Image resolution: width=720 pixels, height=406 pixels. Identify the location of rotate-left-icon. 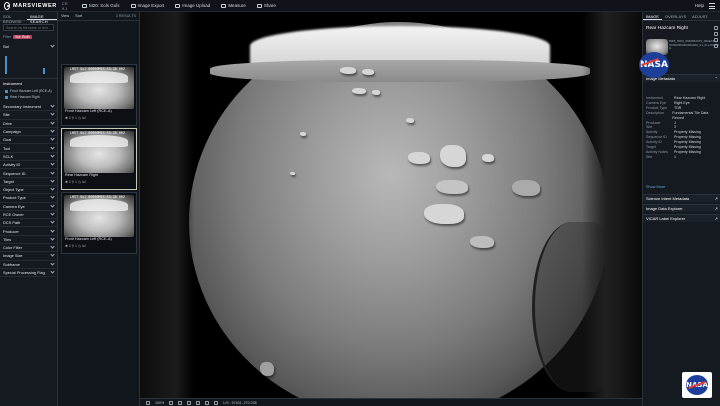
(189, 402).